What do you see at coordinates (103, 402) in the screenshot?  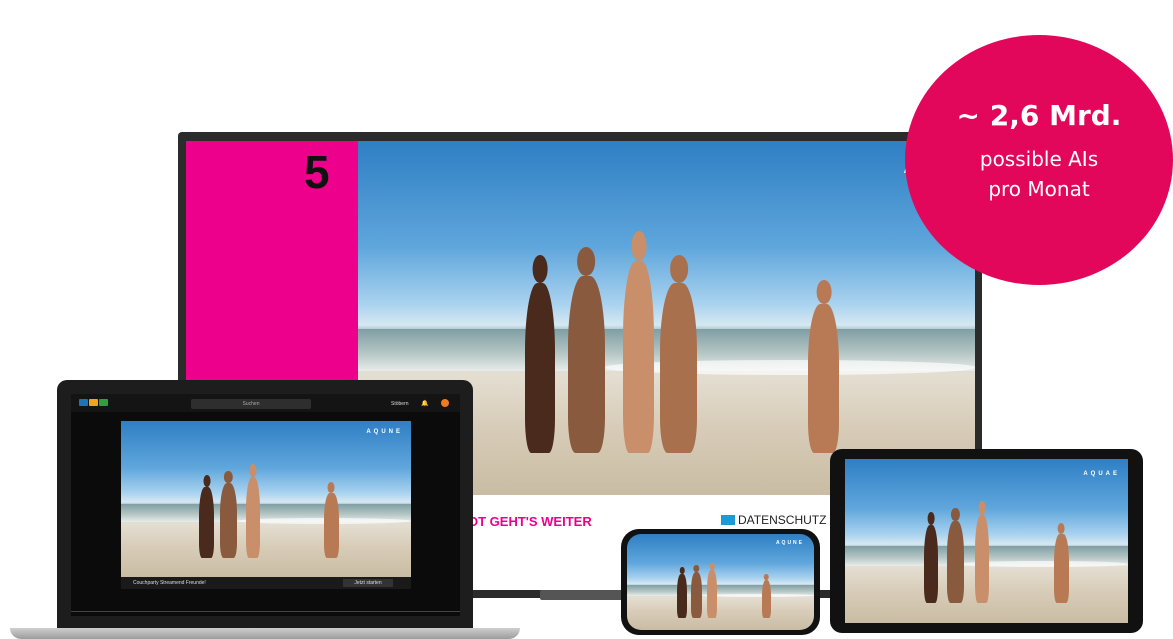 I see `rtl-logo-l` at bounding box center [103, 402].